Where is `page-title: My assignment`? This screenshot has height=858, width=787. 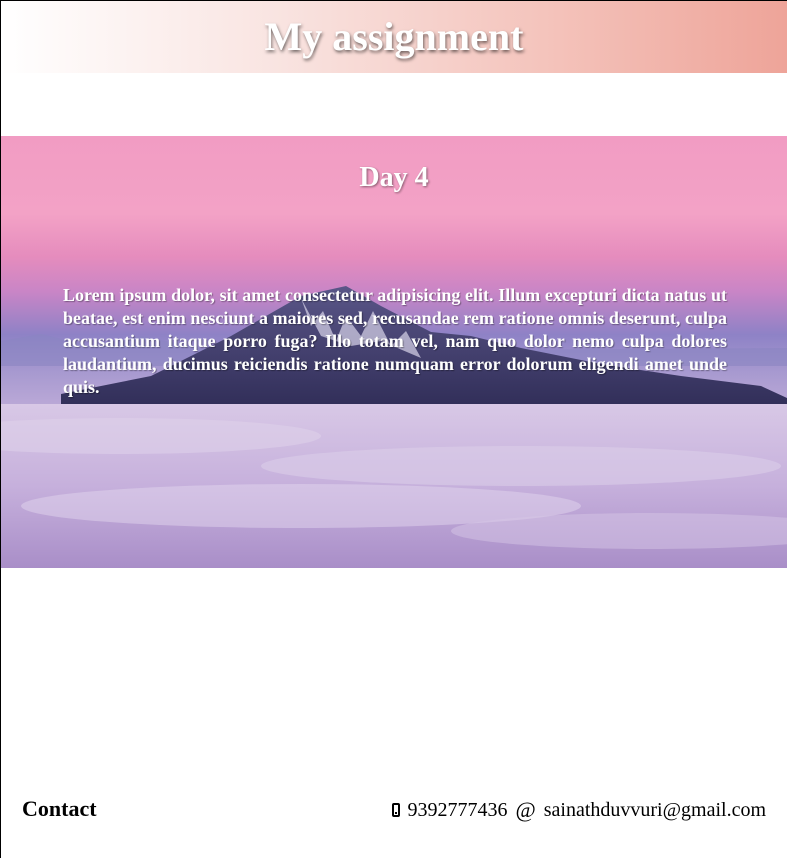
page-title: My assignment is located at coordinates (394, 36).